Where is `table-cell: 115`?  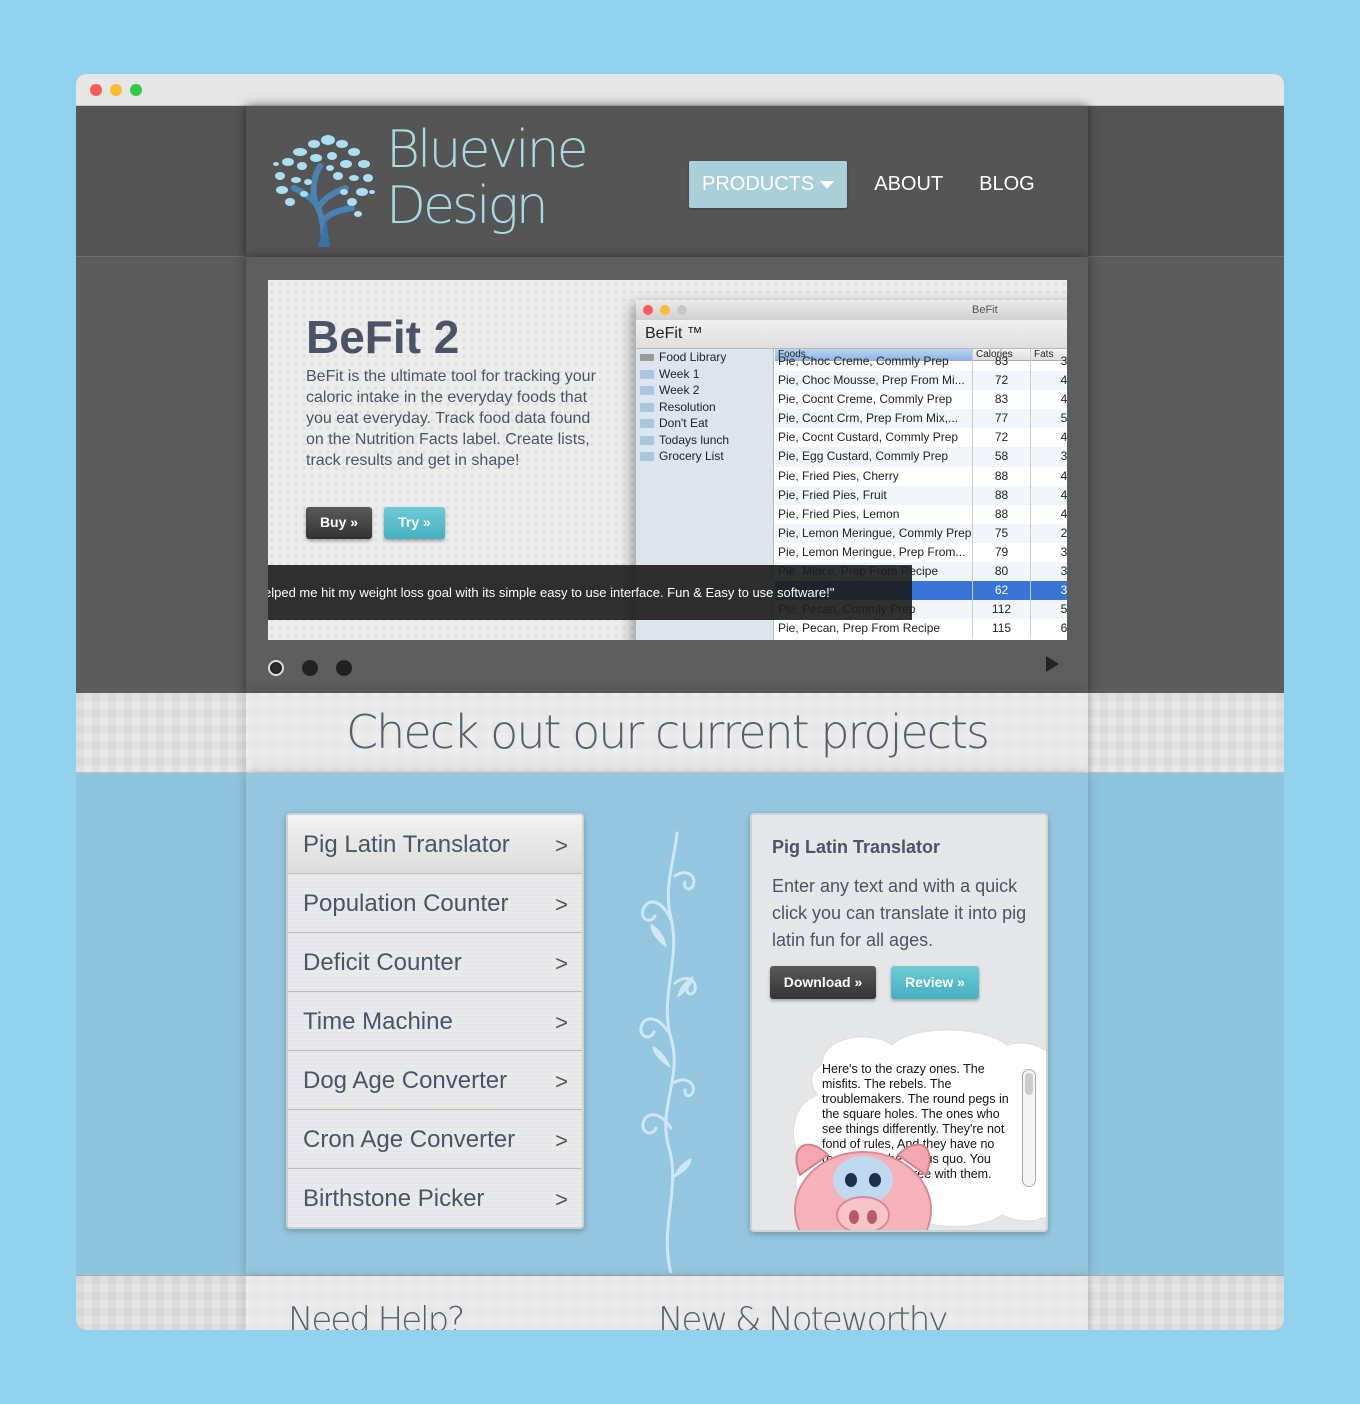 table-cell: 115 is located at coordinates (1002, 629).